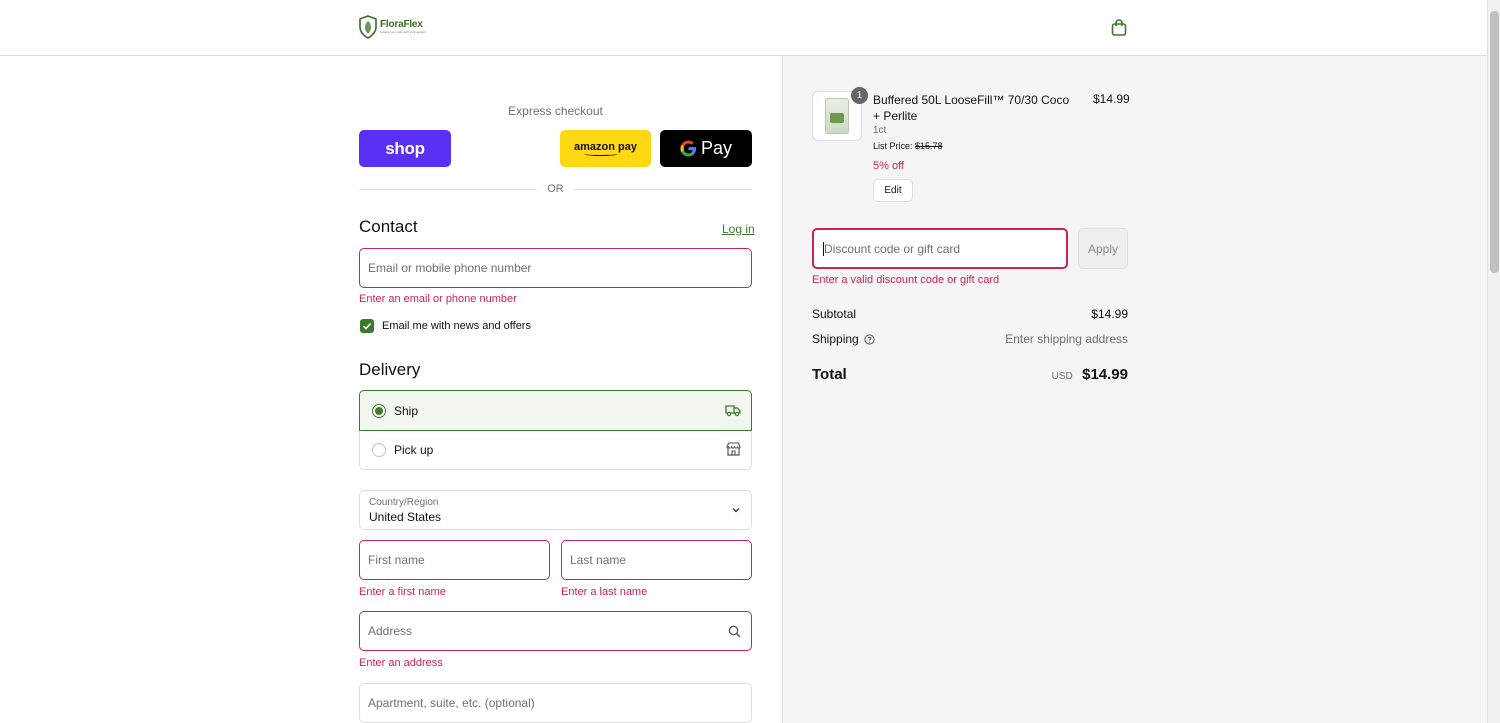 Image resolution: width=1500 pixels, height=723 pixels. I want to click on amazon-smile-icon, so click(600, 154).